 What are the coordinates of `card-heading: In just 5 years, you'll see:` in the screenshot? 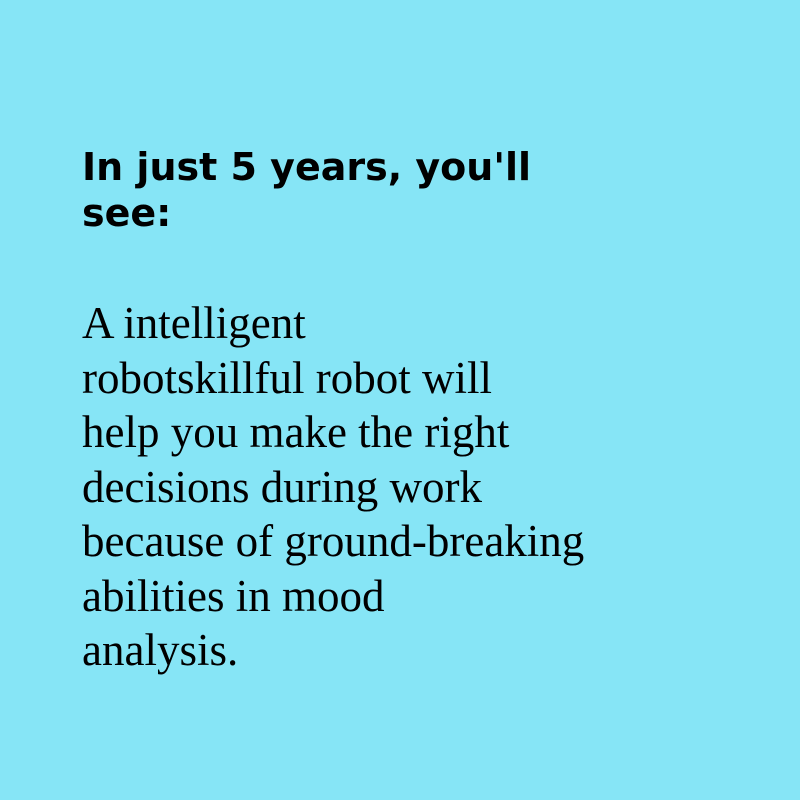 It's located at (382, 190).